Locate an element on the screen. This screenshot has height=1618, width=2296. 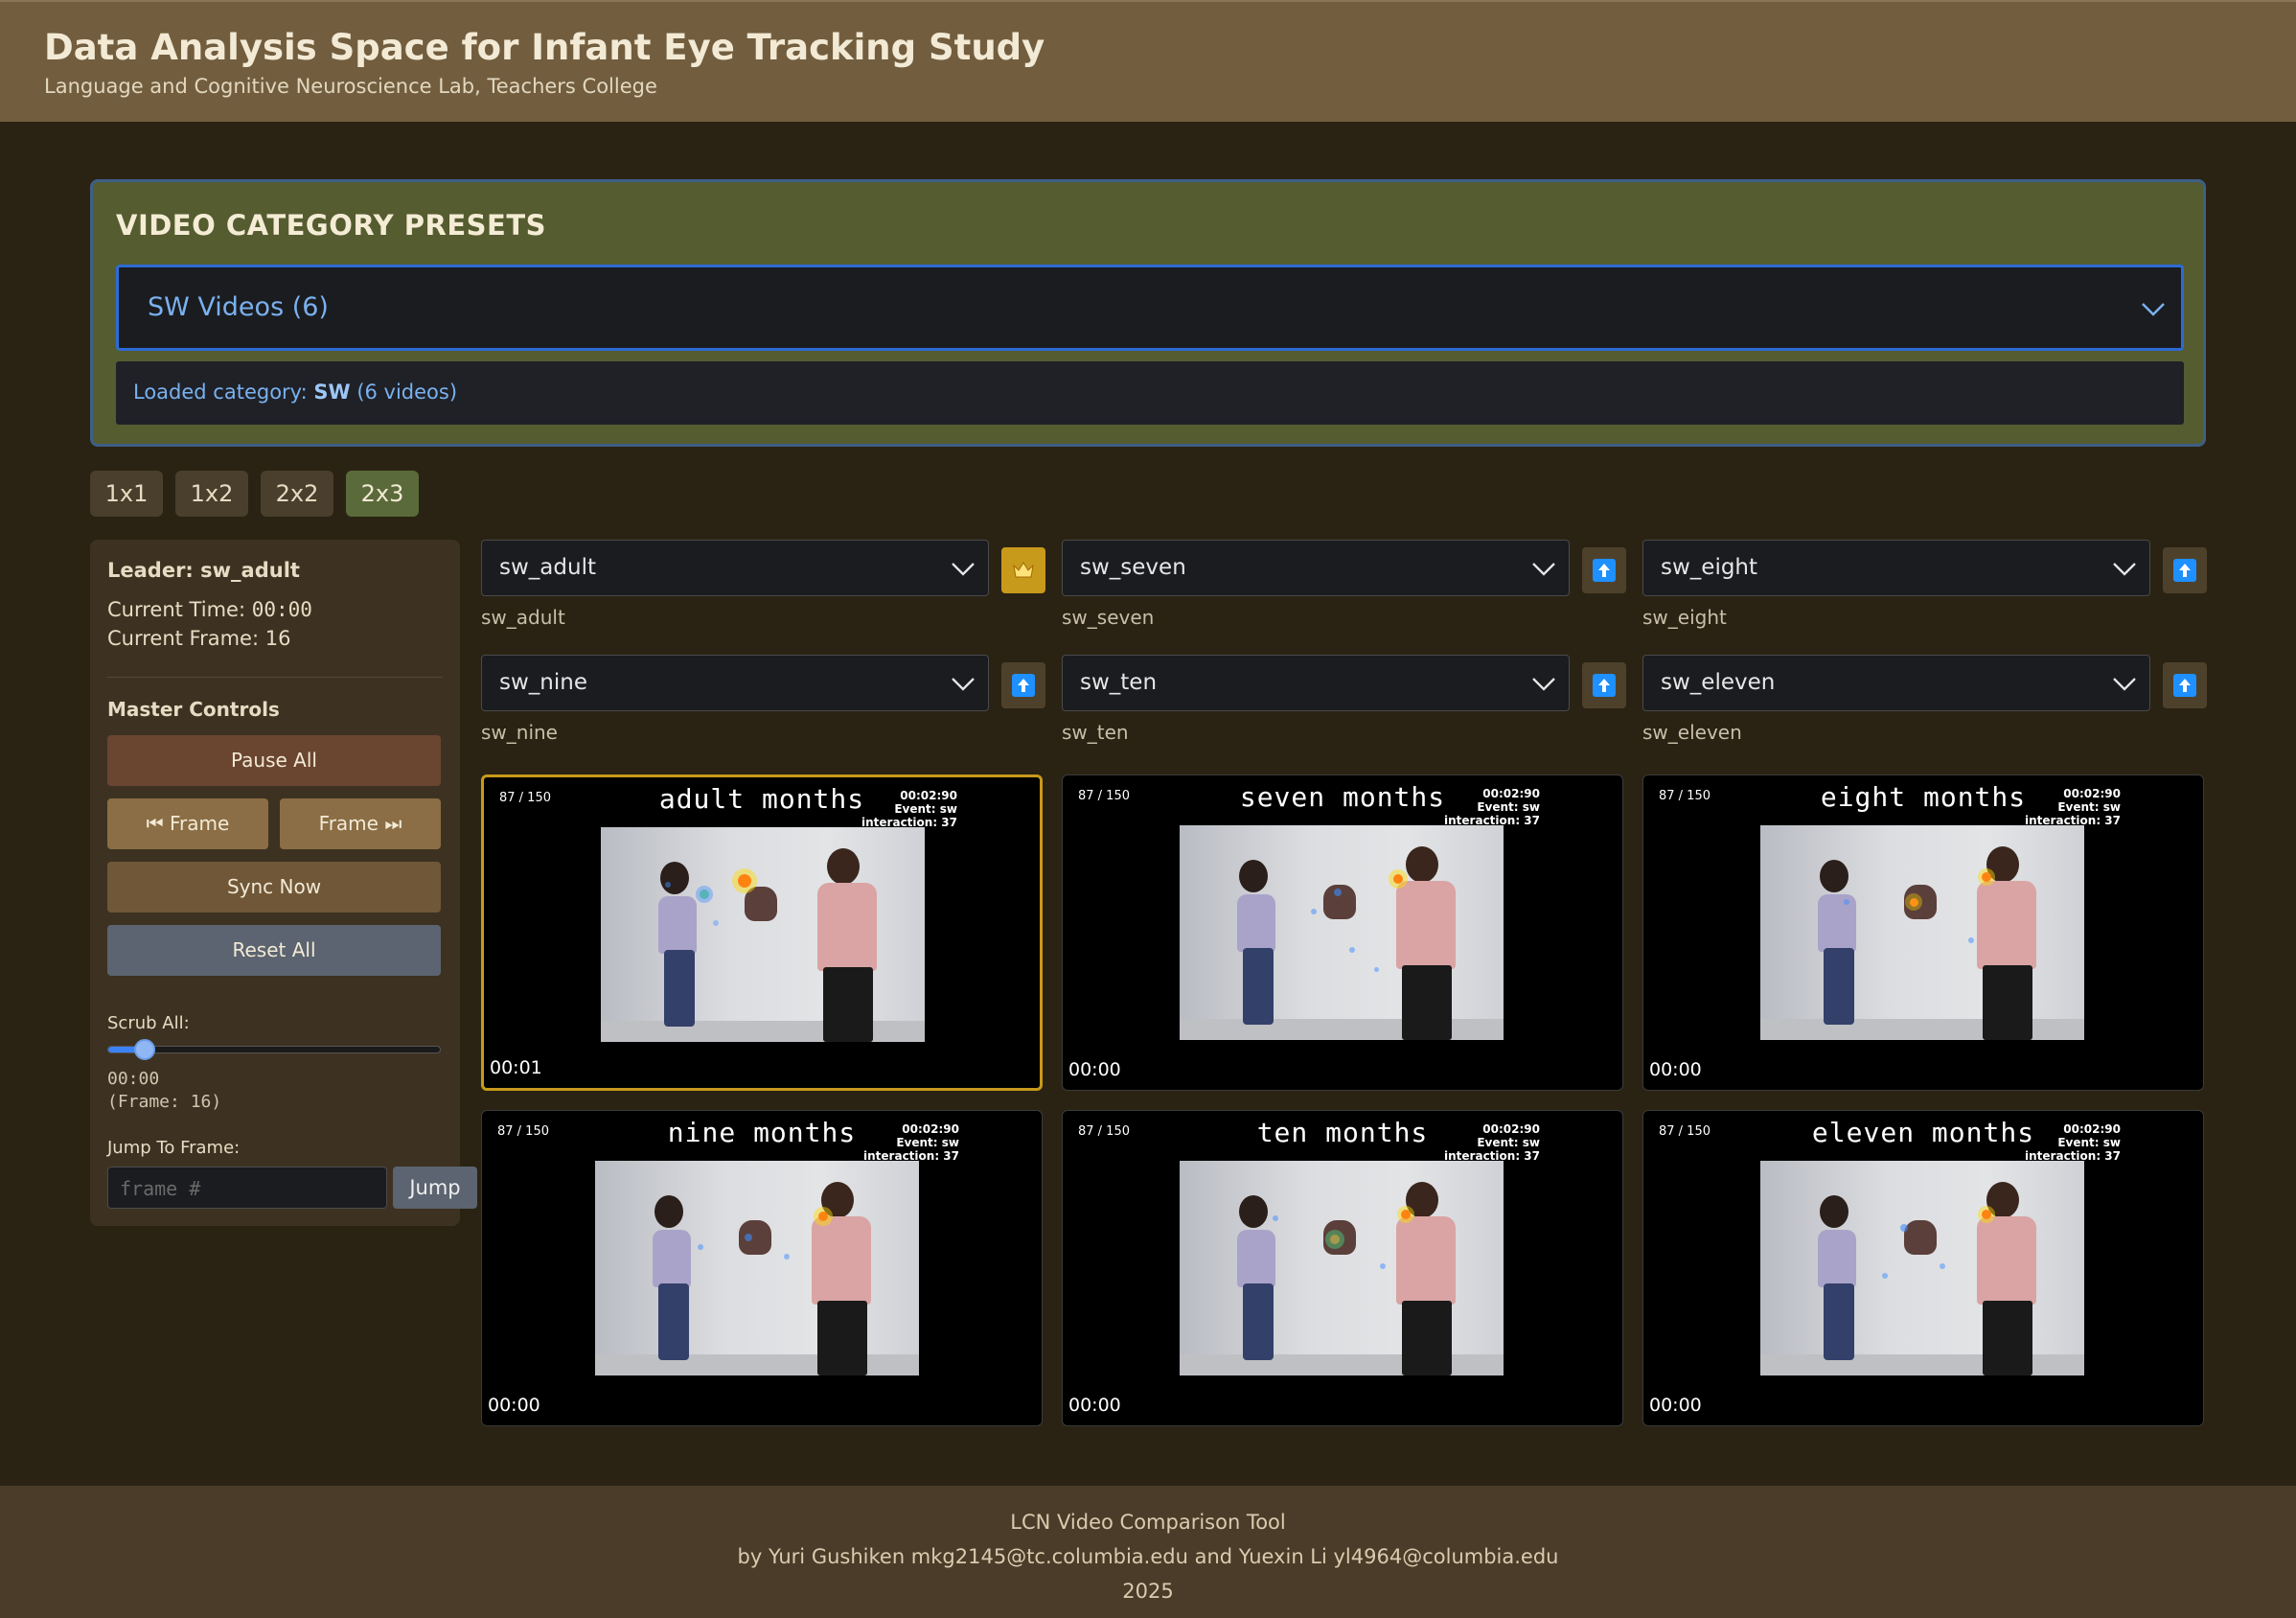
category-preset-select: SW Videos (6) is located at coordinates (1150, 308).